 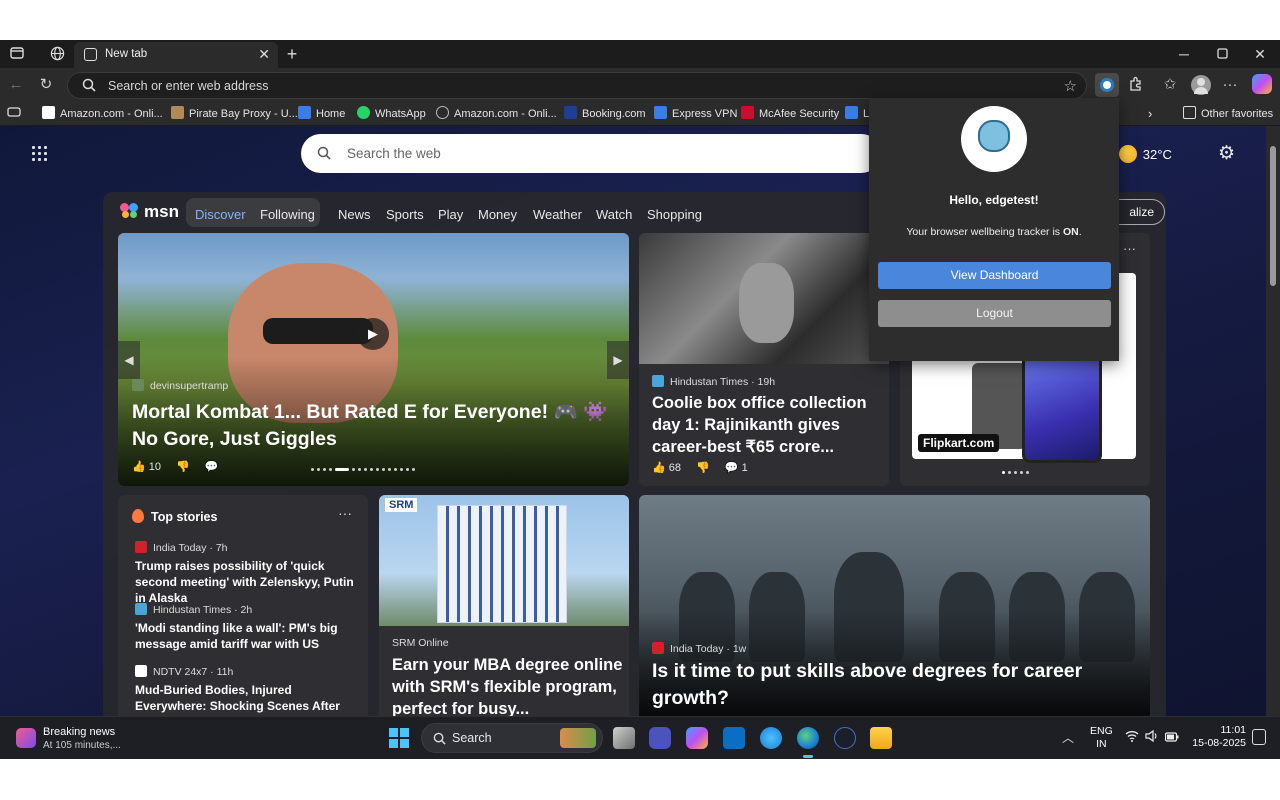 What do you see at coordinates (1017, 472) in the screenshot?
I see `ad-carousel-dots` at bounding box center [1017, 472].